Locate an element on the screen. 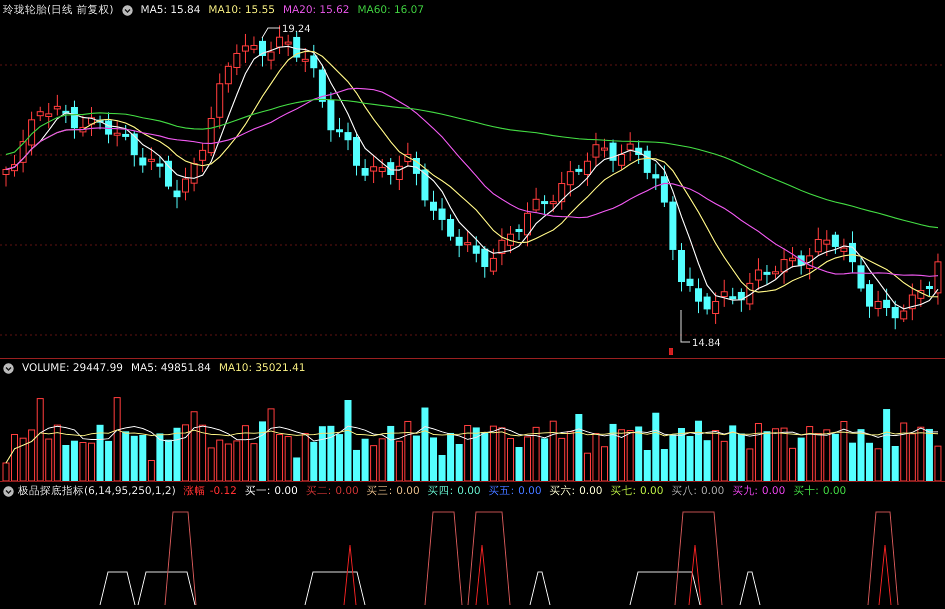  indicator-label: 买六: is located at coordinates (563, 491).